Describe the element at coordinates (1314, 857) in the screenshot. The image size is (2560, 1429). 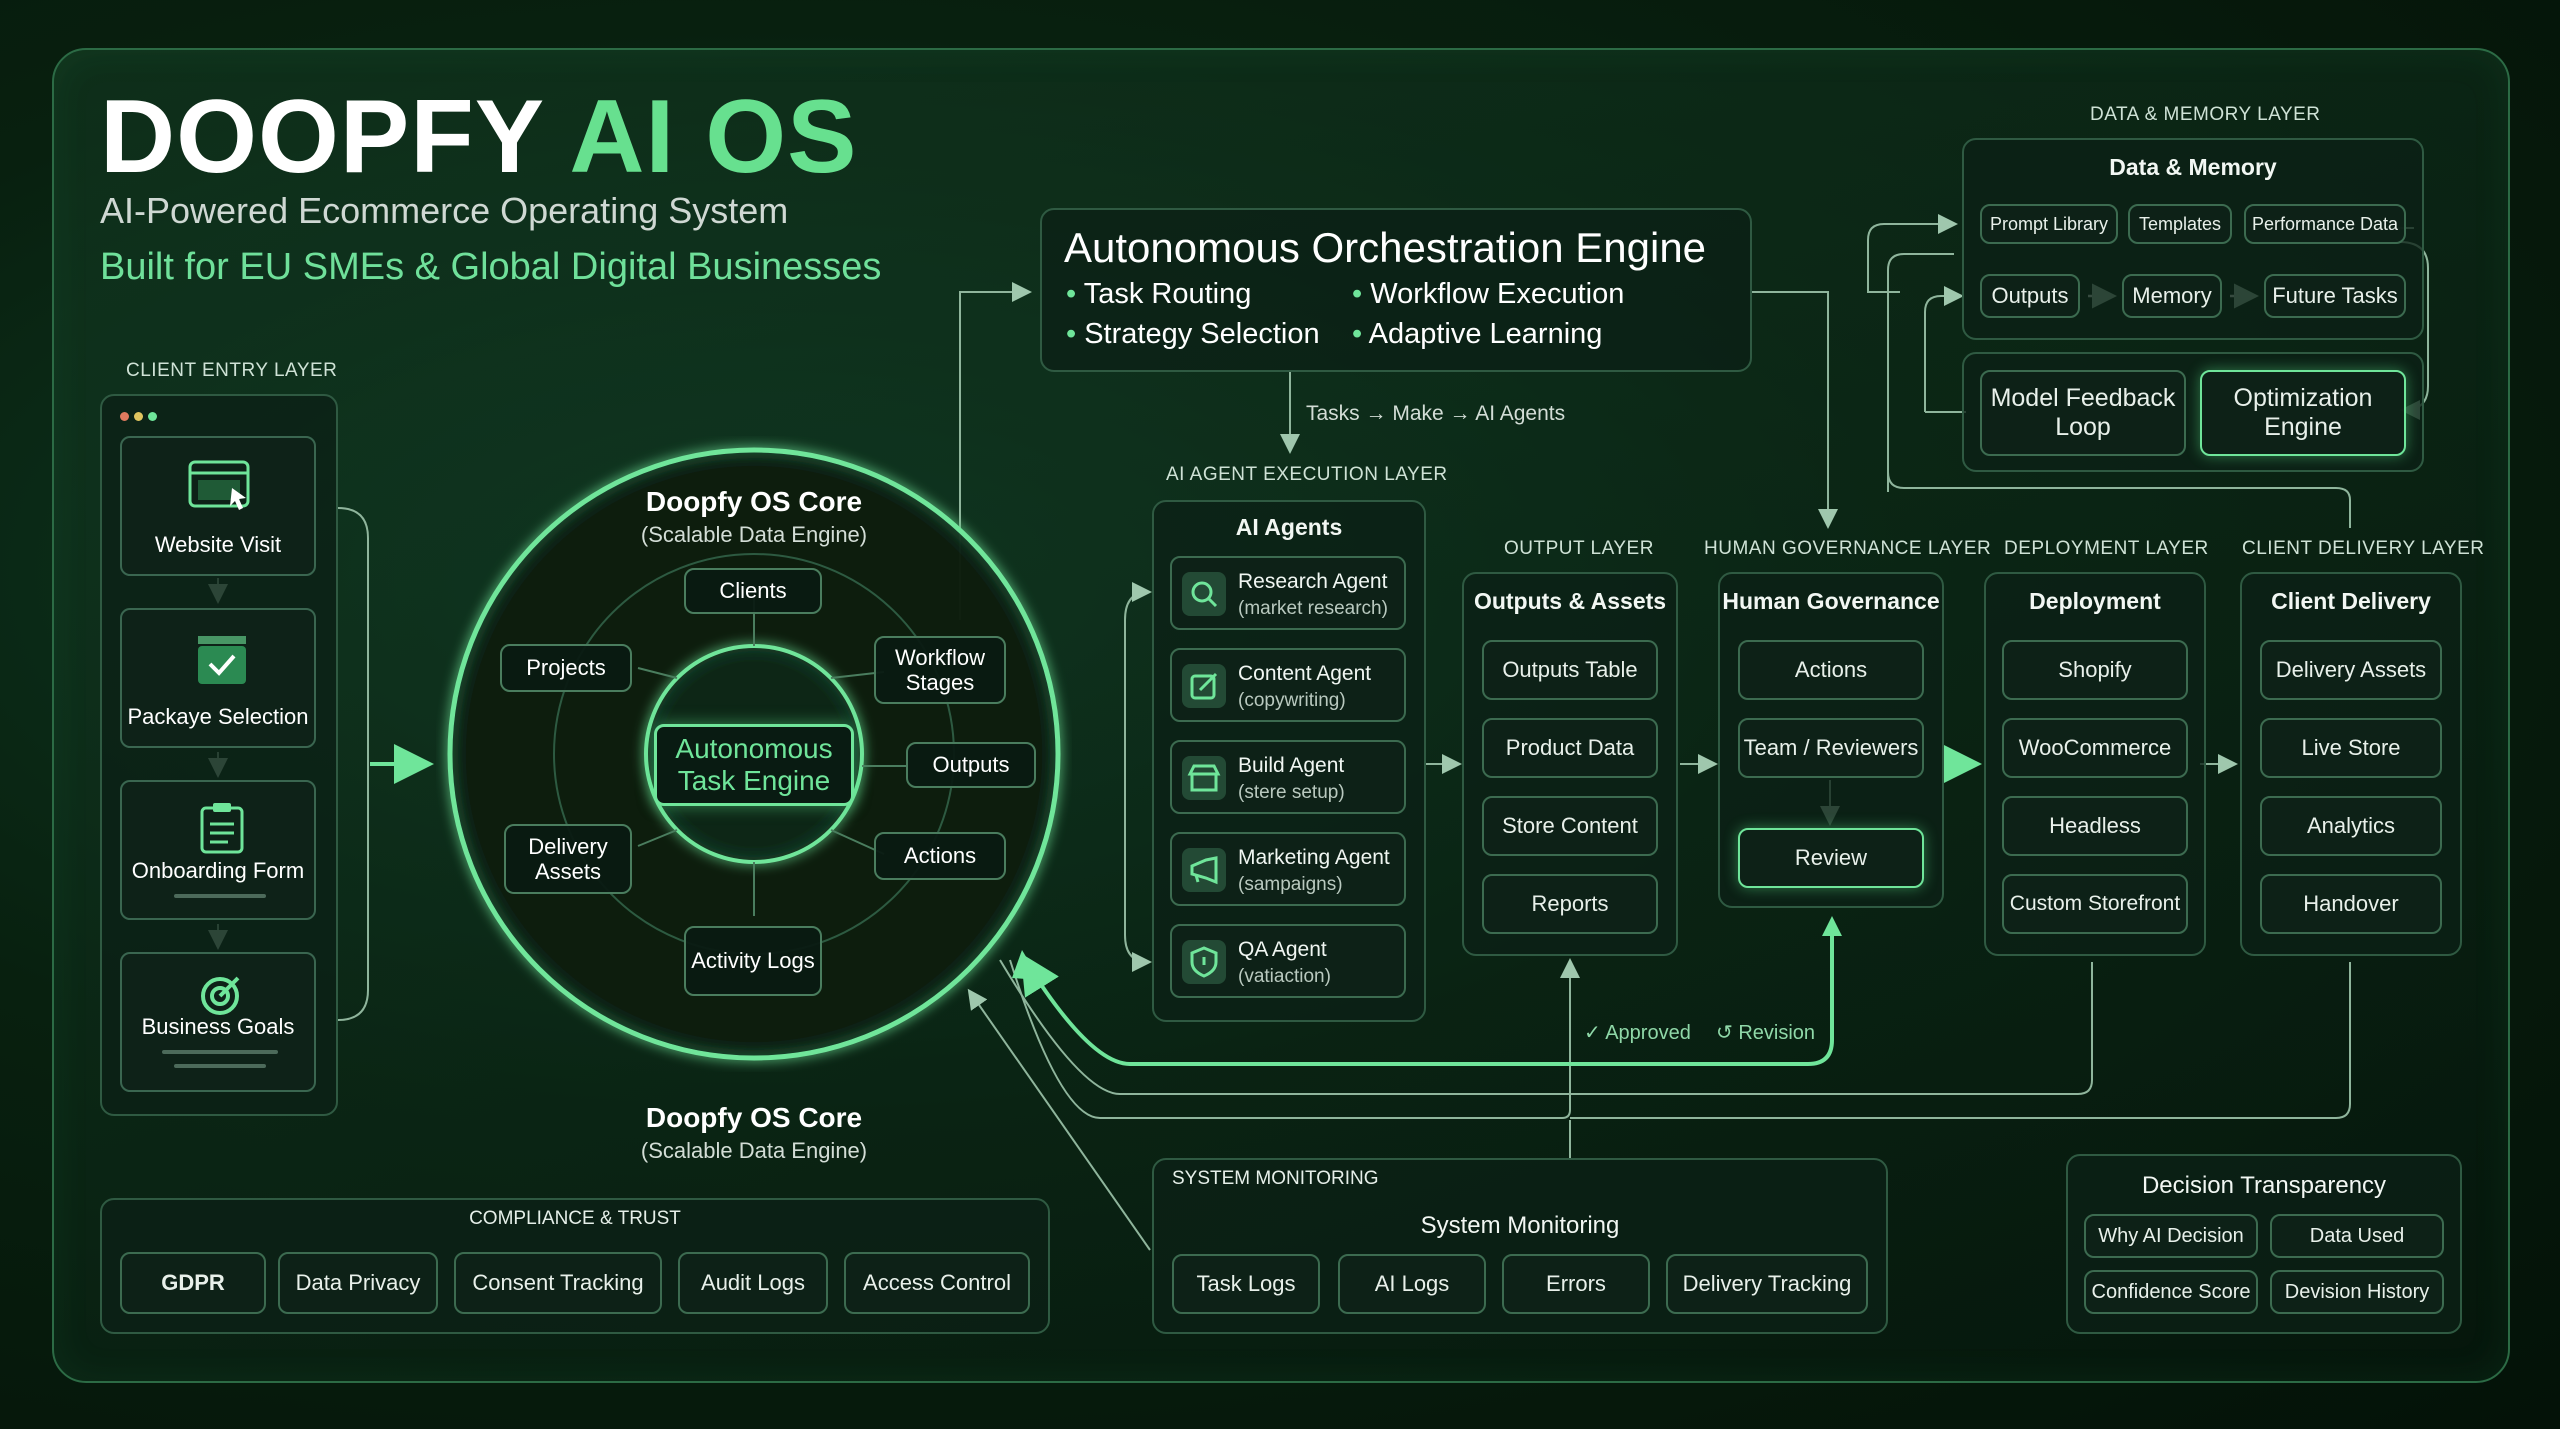
I see `agent-name: Marketing Agent` at that location.